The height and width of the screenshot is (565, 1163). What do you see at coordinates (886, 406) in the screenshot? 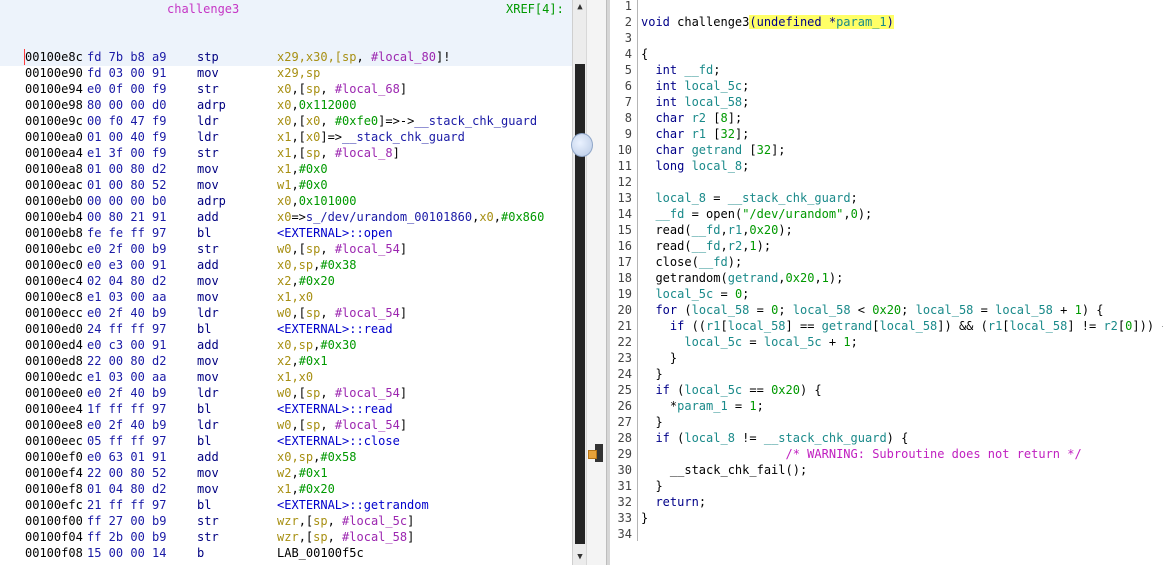
I see `code-line: 26 *param_1 = 1;` at bounding box center [886, 406].